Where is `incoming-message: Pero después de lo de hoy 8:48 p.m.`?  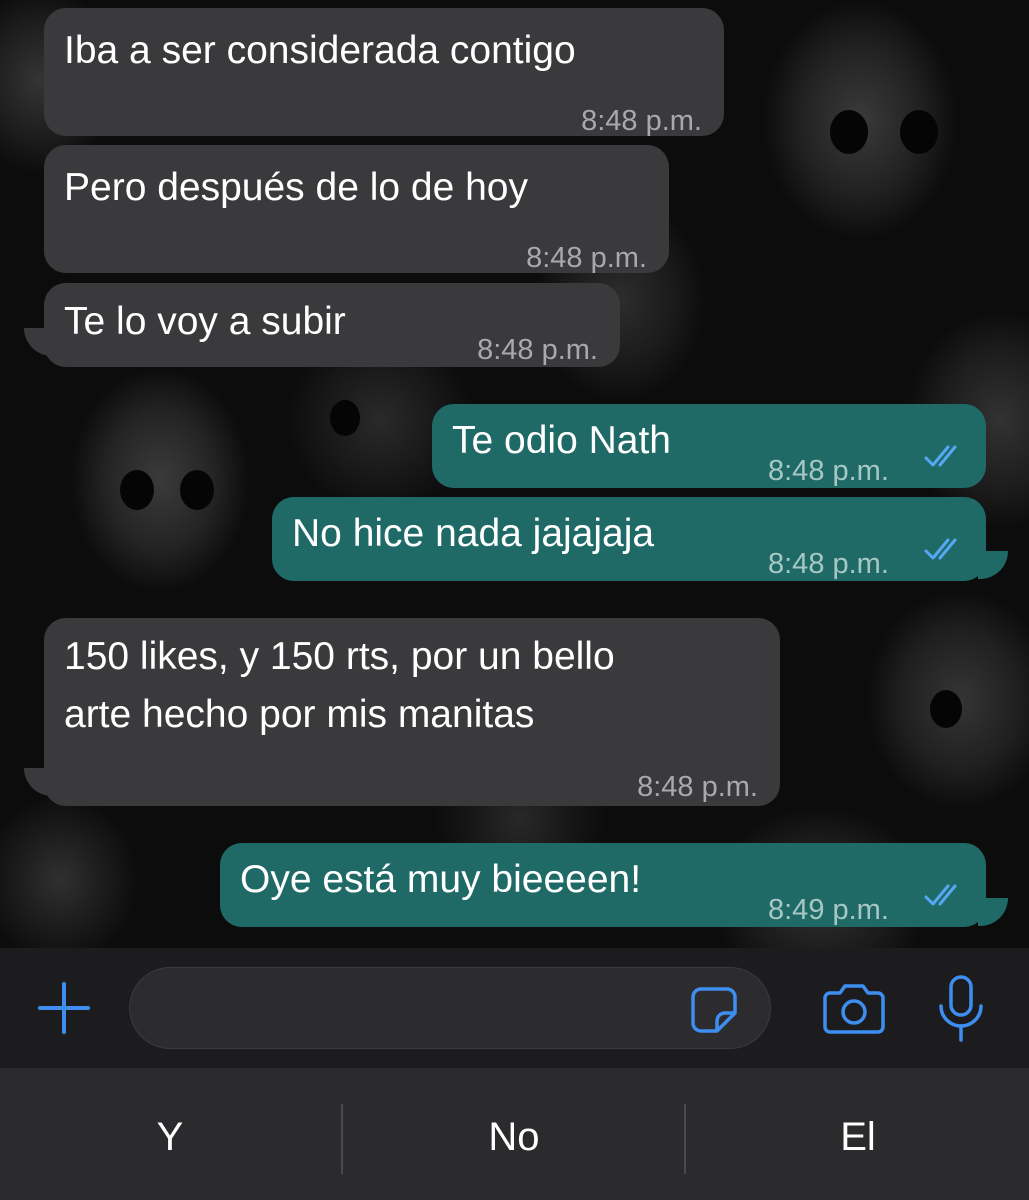
incoming-message: Pero después de lo de hoy 8:48 p.m. is located at coordinates (356, 209).